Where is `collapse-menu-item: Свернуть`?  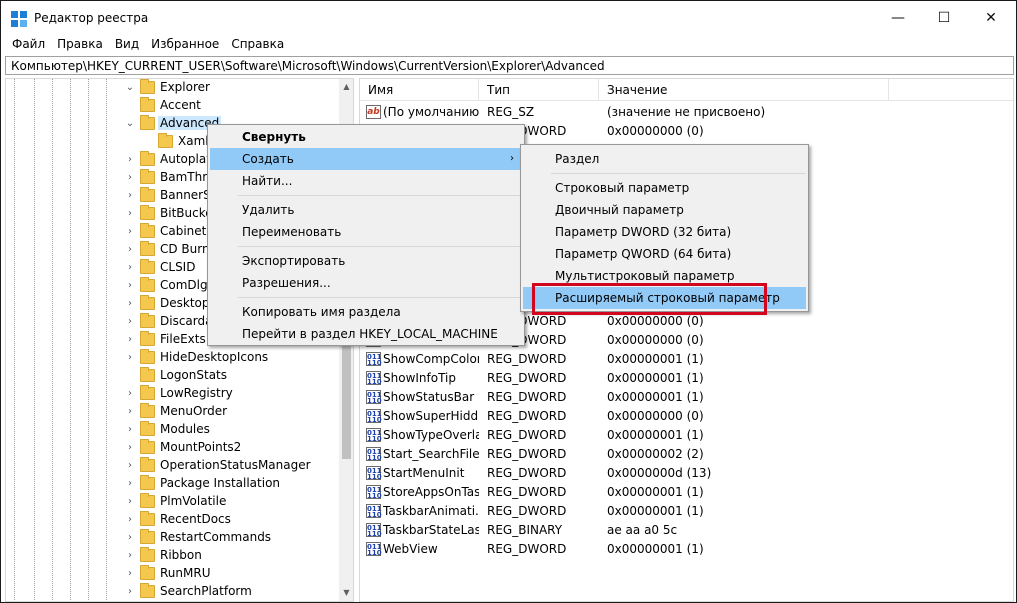 collapse-menu-item: Свернуть is located at coordinates (366, 137).